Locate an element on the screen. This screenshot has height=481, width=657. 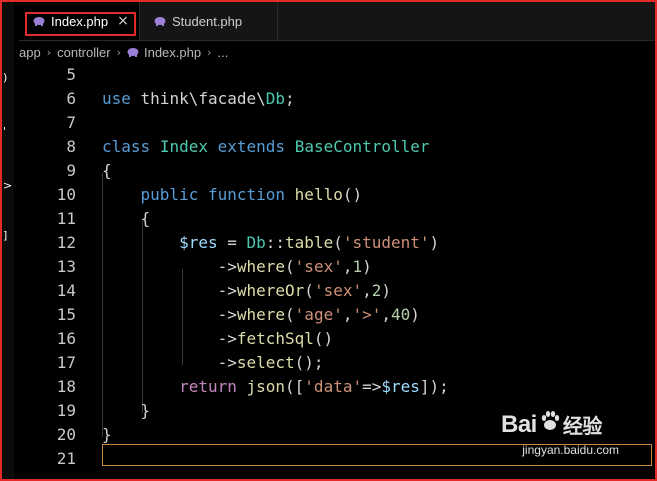
tab-student-php: Student.php is located at coordinates (209, 21).